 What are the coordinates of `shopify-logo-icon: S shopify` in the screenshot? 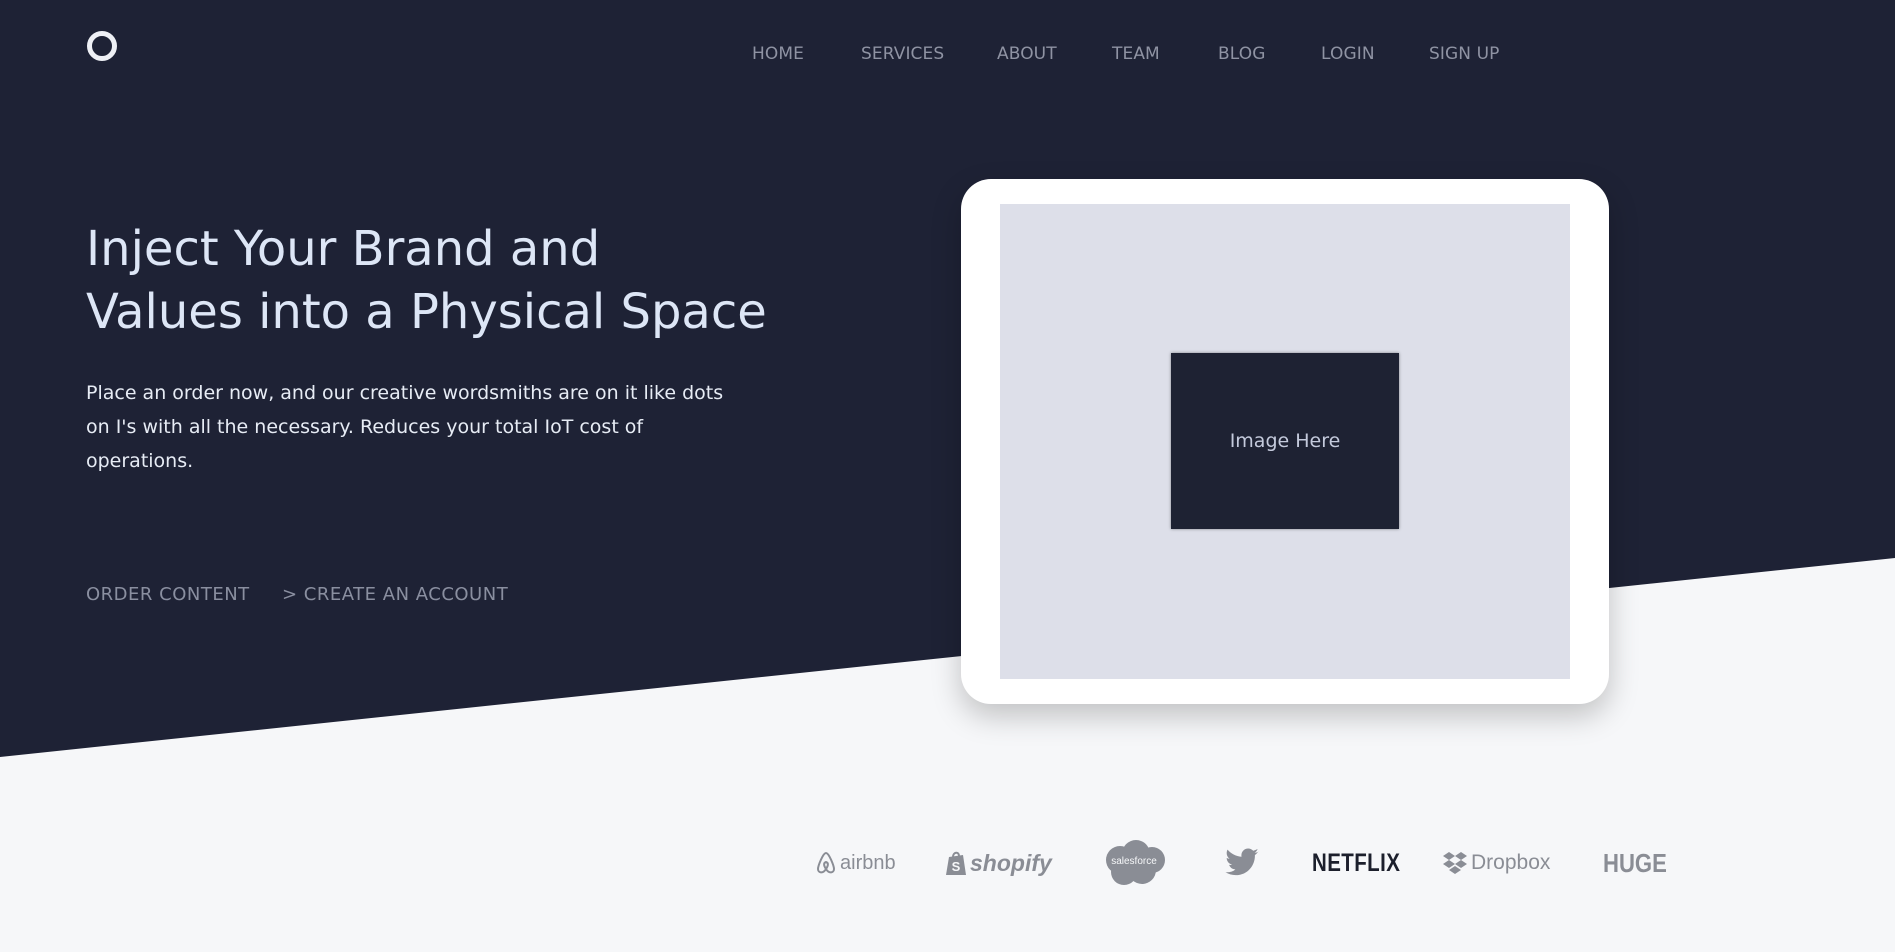 It's located at (998, 863).